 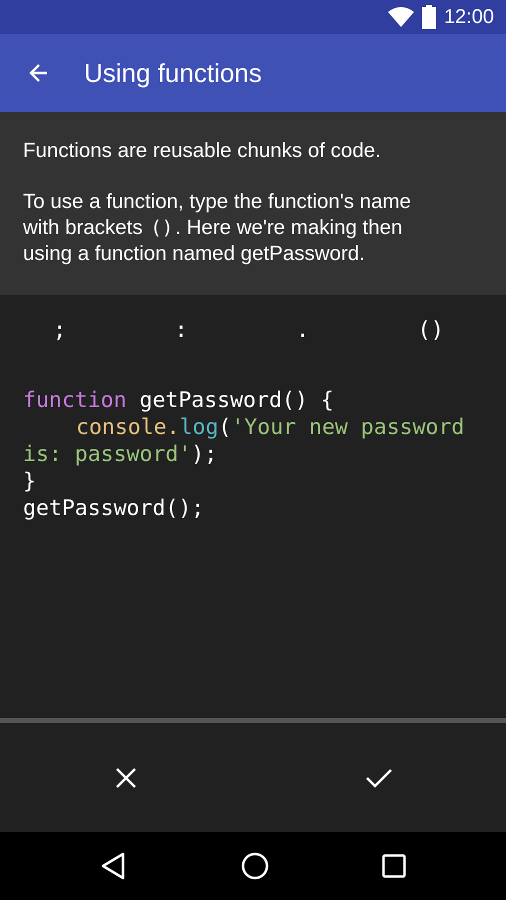 I want to click on battery-icon, so click(x=429, y=17).